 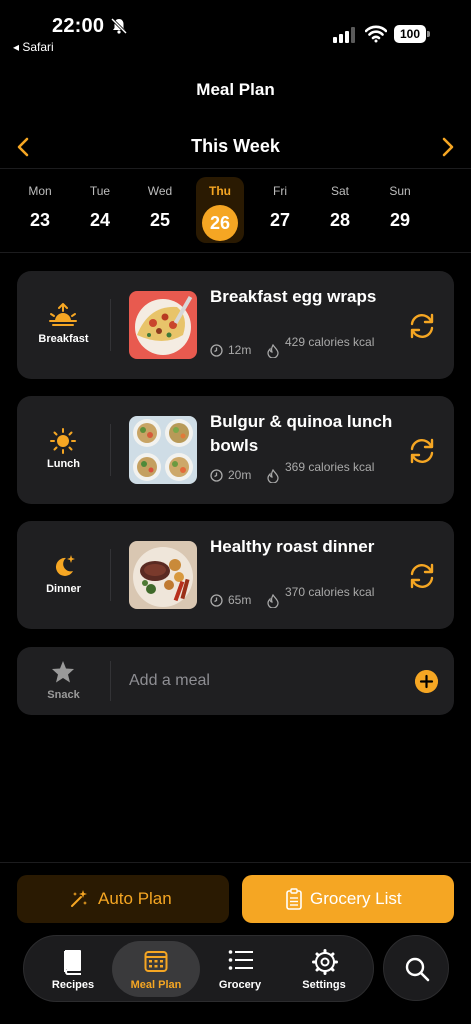 What do you see at coordinates (33, 47) in the screenshot?
I see `back-to-safari: ◂ Safari` at bounding box center [33, 47].